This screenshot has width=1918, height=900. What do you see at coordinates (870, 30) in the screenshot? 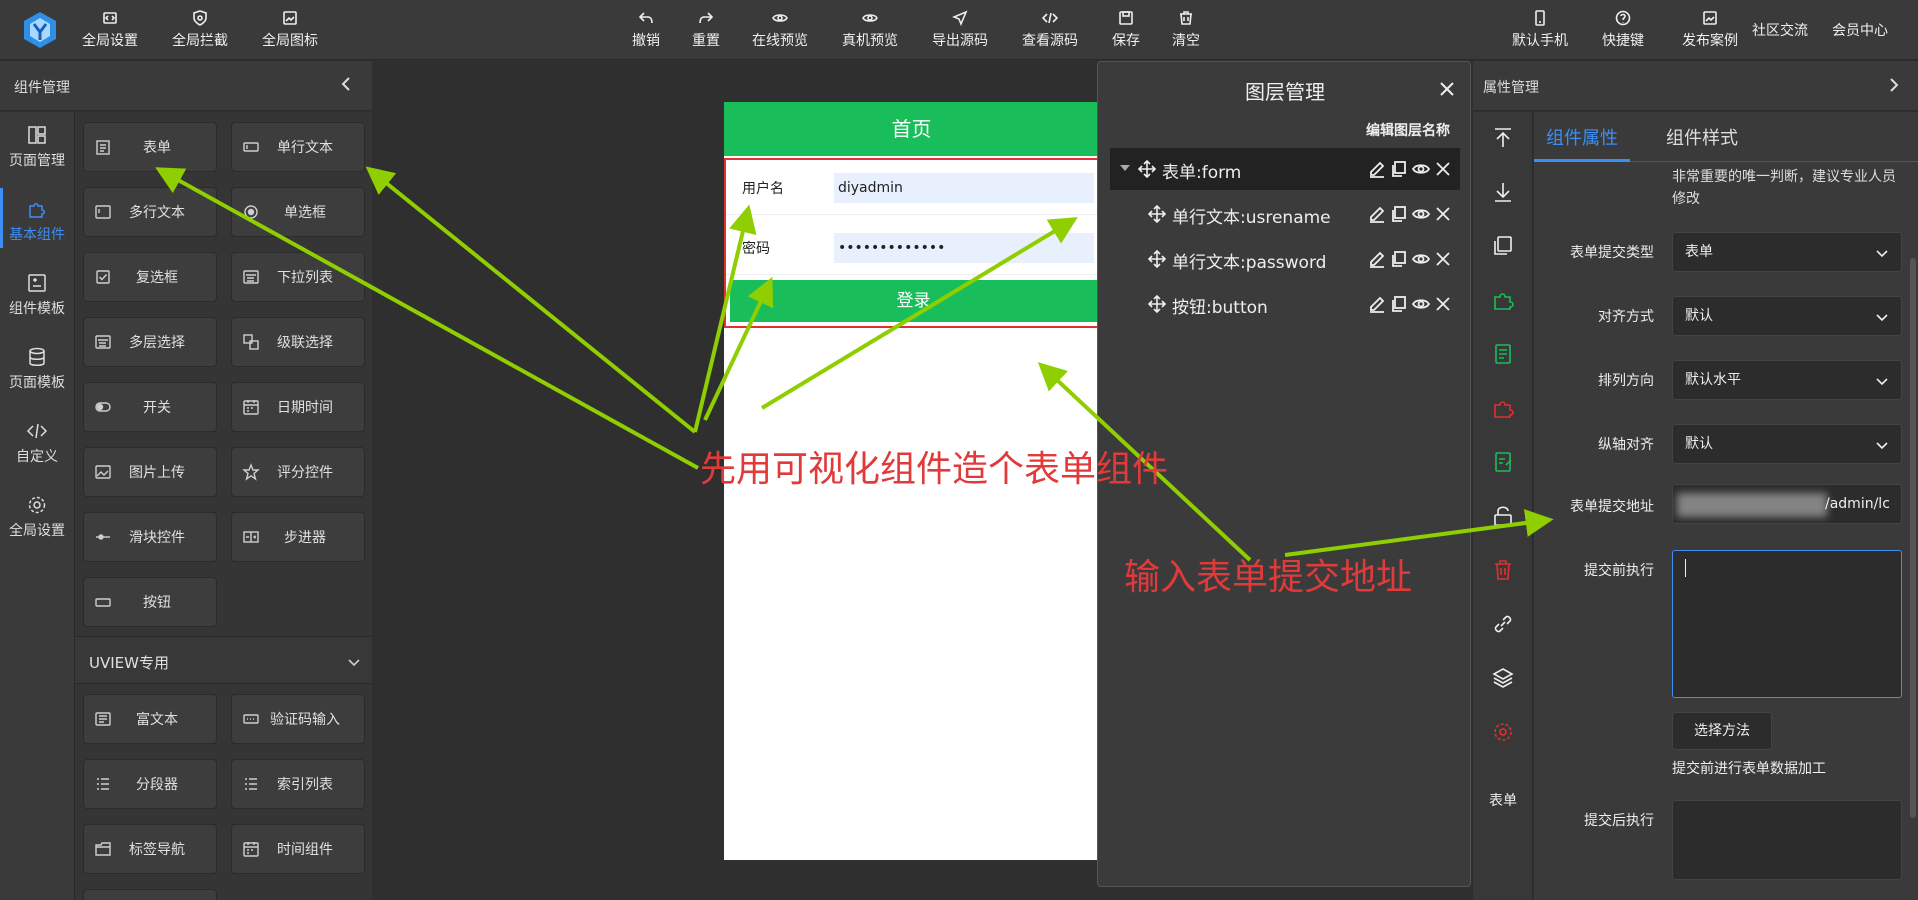
I see `device-preview-button: 真机预览` at bounding box center [870, 30].